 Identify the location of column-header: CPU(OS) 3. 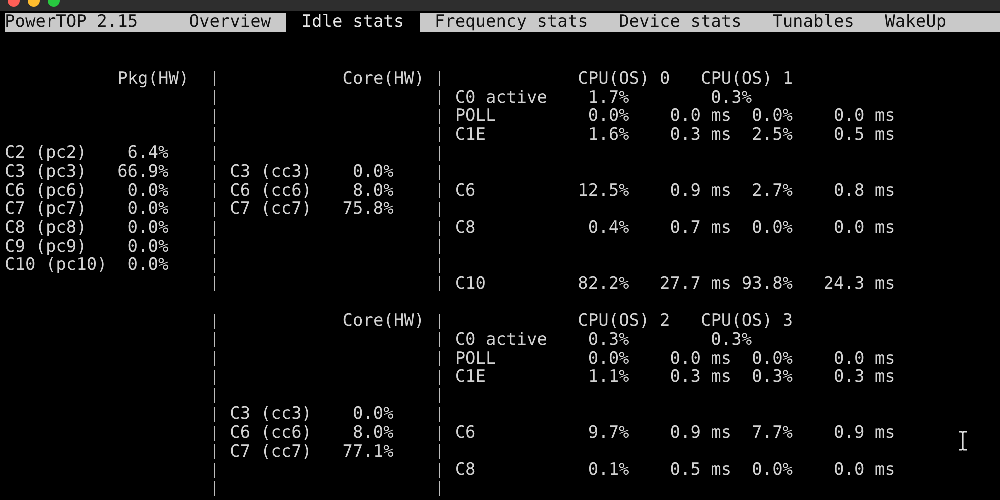
(747, 321).